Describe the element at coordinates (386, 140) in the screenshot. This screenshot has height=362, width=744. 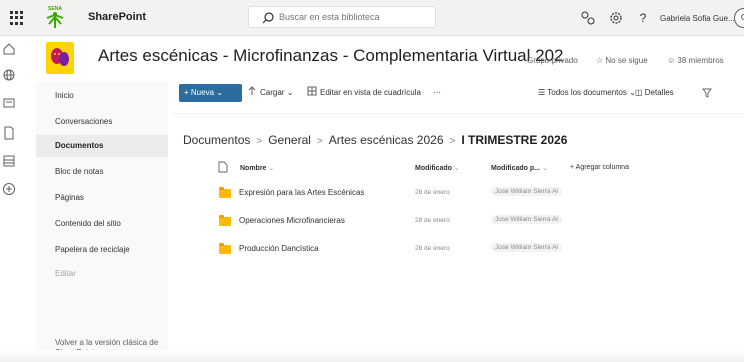
I see `breadcrumb-artes-escenicas: Artes escénicas 2026` at that location.